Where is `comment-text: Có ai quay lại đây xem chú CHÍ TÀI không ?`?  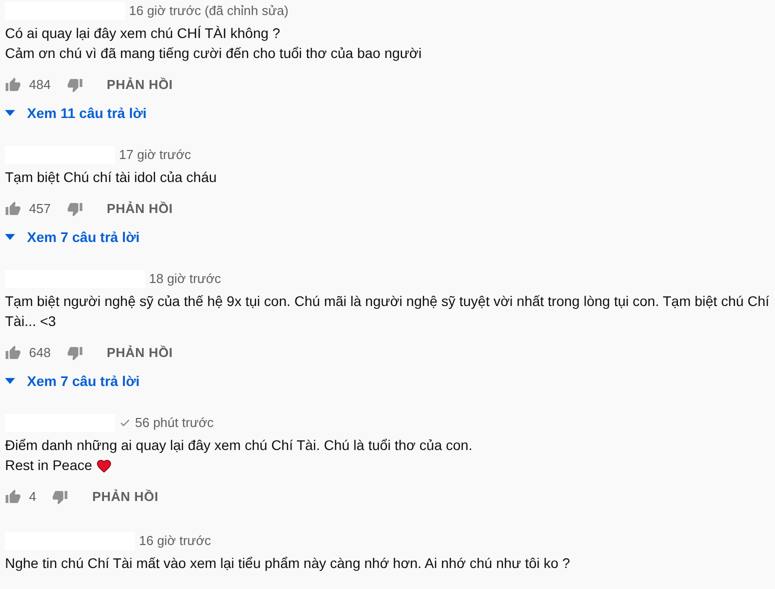 comment-text: Có ai quay lại đây xem chú CHÍ TÀI không ? is located at coordinates (142, 33).